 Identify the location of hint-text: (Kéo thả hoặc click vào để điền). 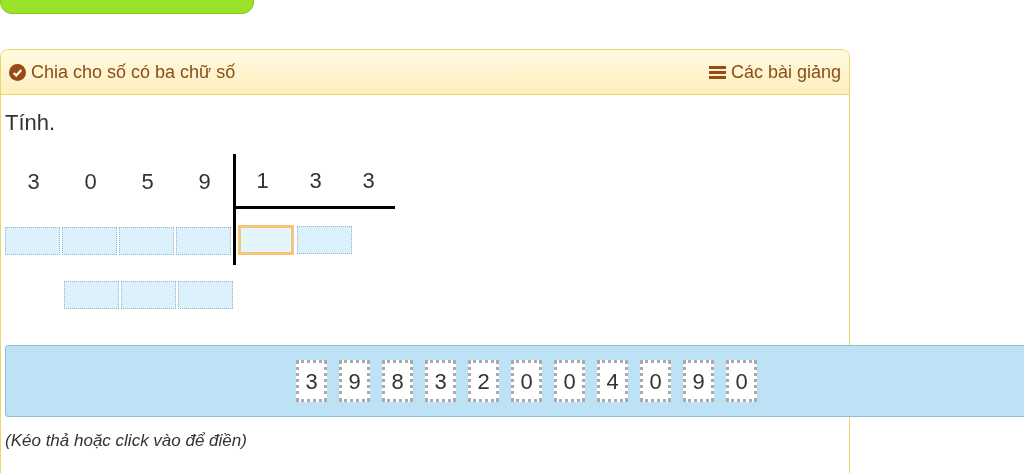
(126, 441).